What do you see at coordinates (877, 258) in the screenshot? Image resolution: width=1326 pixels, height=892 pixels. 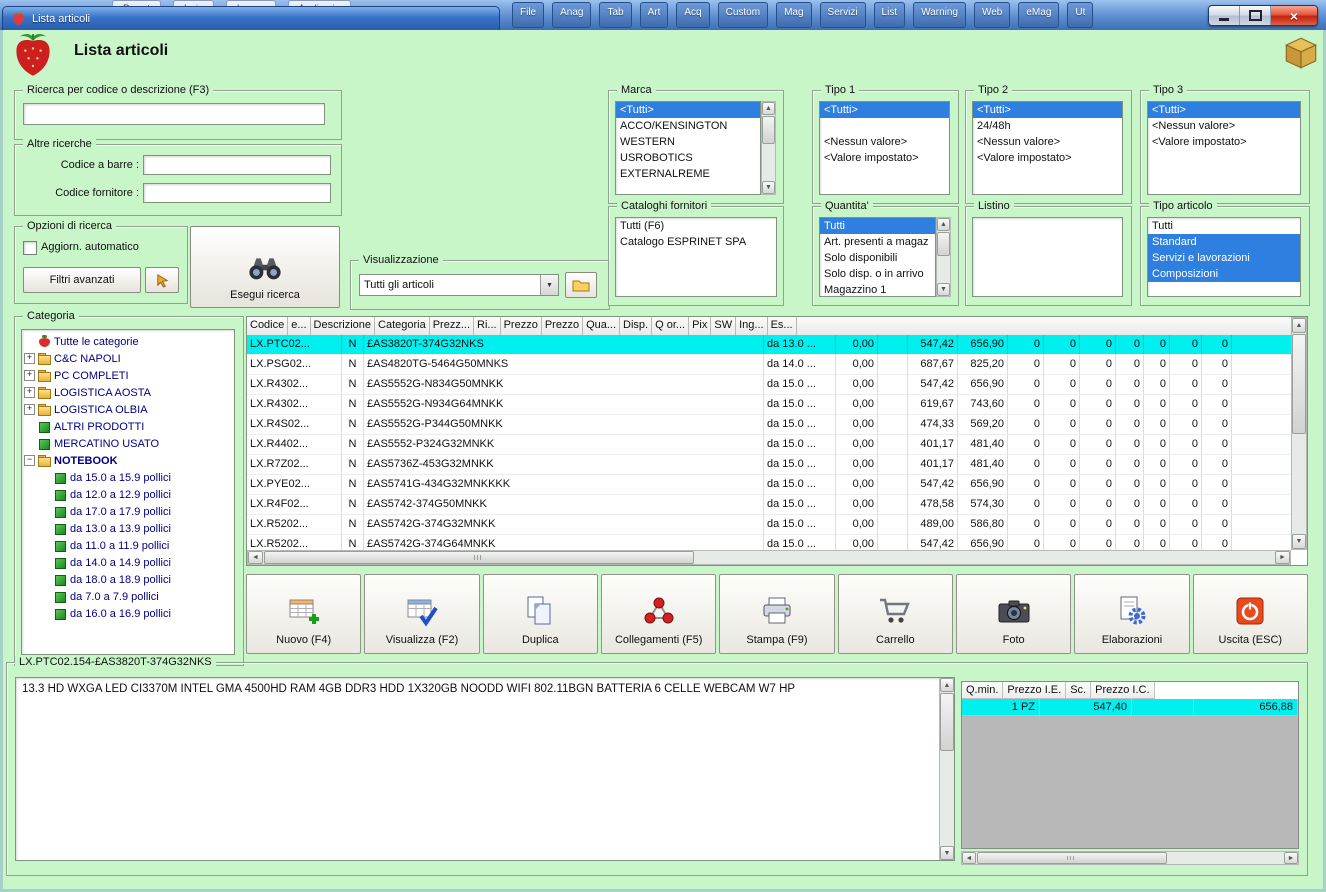 I see `quantita-item: Solo disponibili` at bounding box center [877, 258].